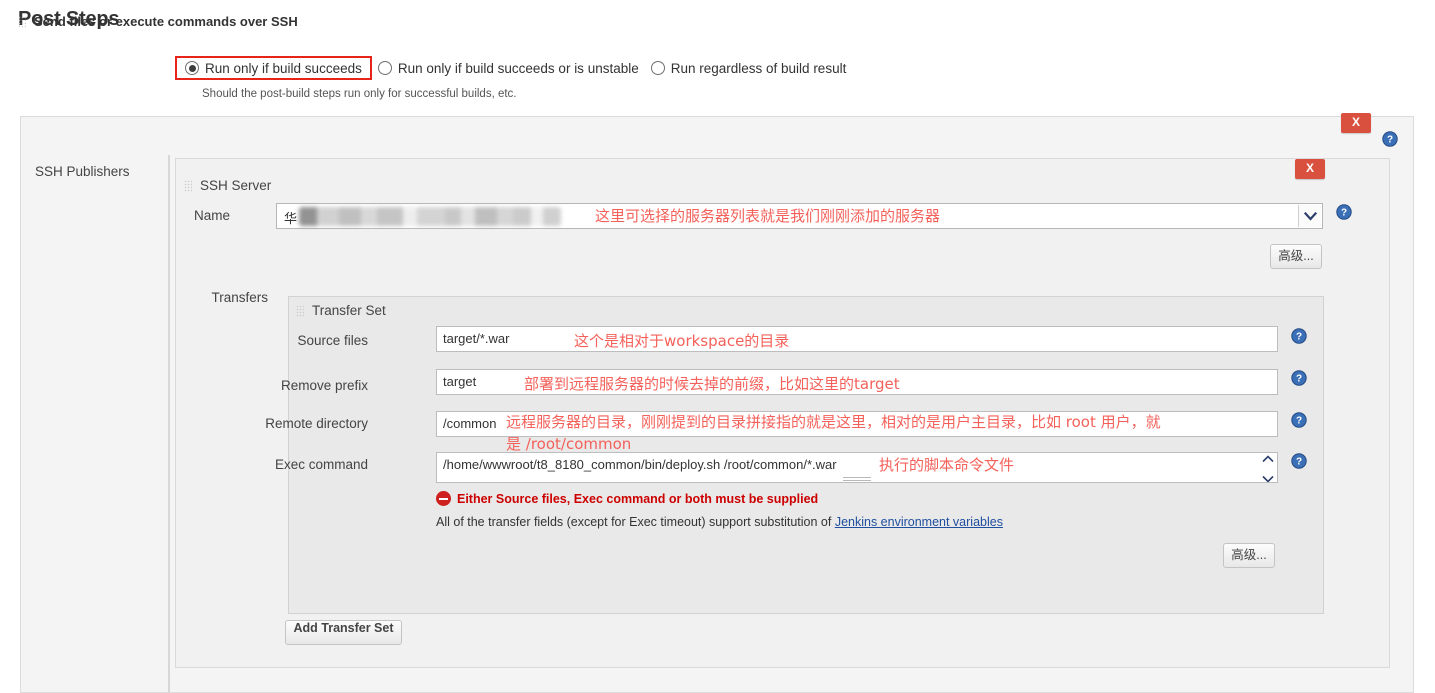 The image size is (1435, 693). Describe the element at coordinates (857, 424) in the screenshot. I see `remote-directory-input: /common` at that location.